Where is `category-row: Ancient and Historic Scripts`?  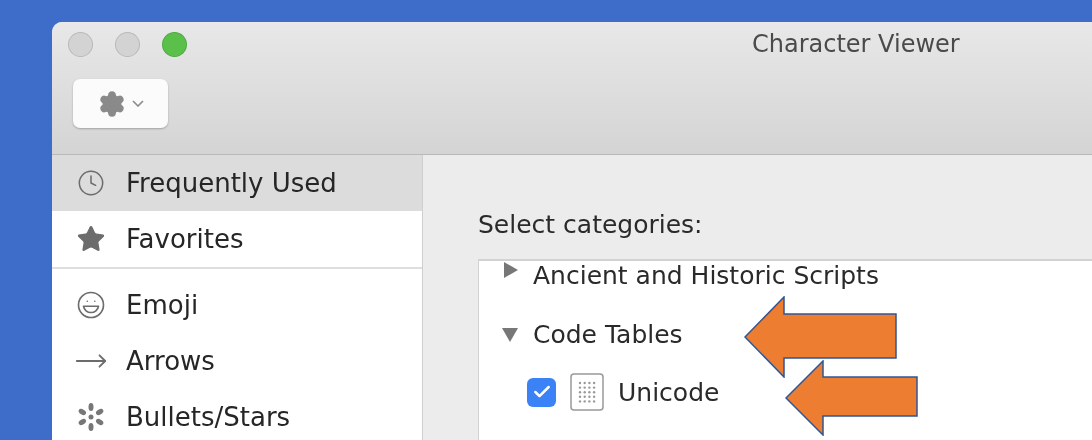 category-row: Ancient and Historic Scripts is located at coordinates (785, 283).